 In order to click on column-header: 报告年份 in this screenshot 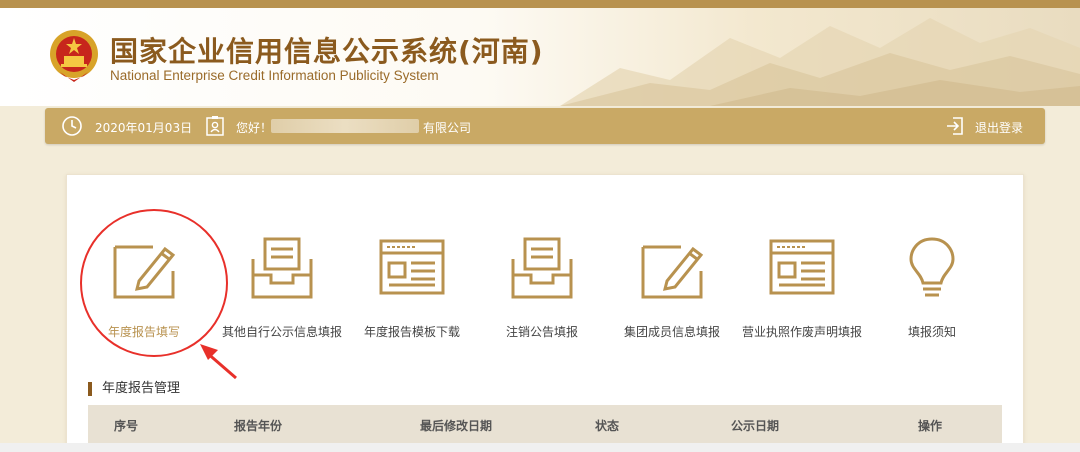, I will do `click(258, 426)`.